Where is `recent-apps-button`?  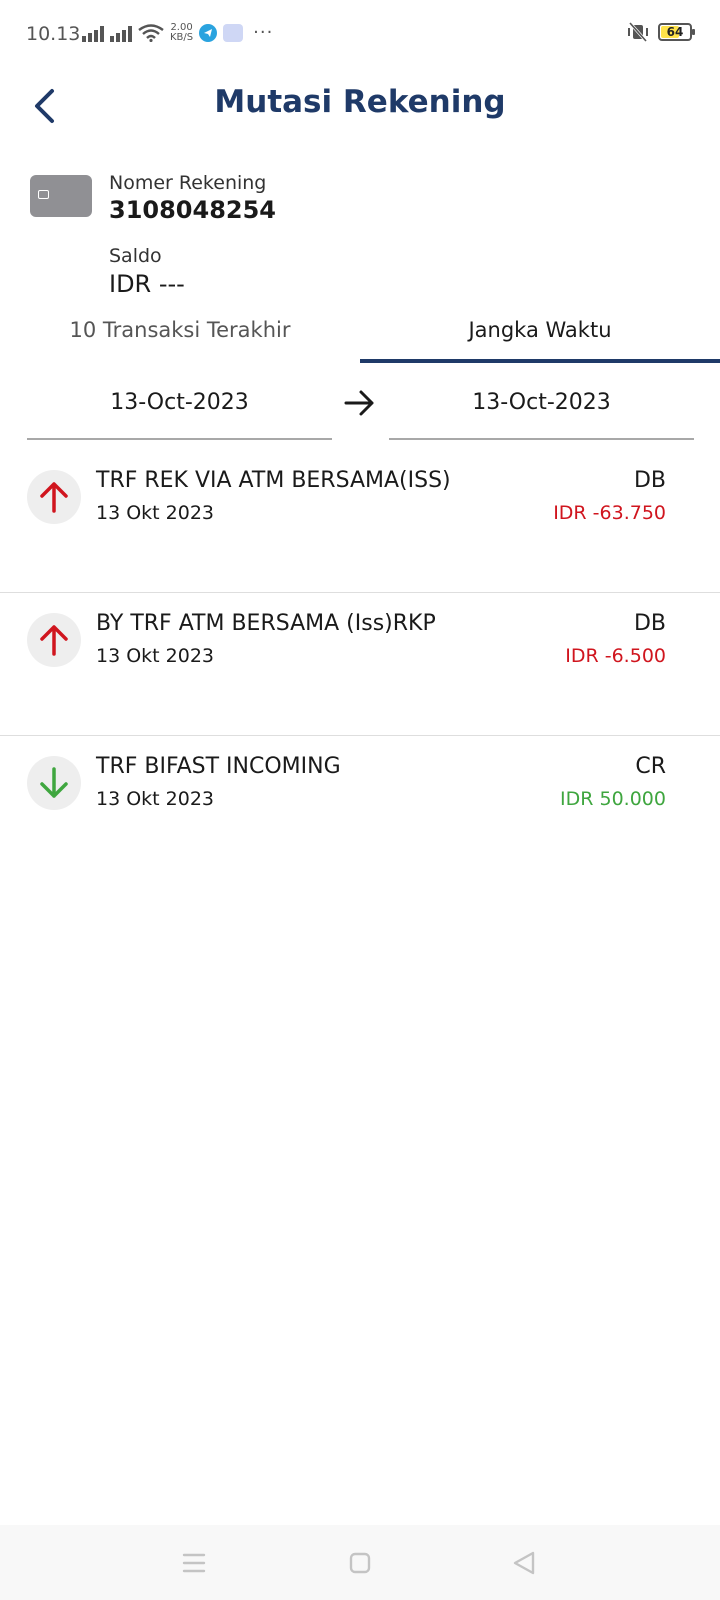
recent-apps-button is located at coordinates (194, 1563).